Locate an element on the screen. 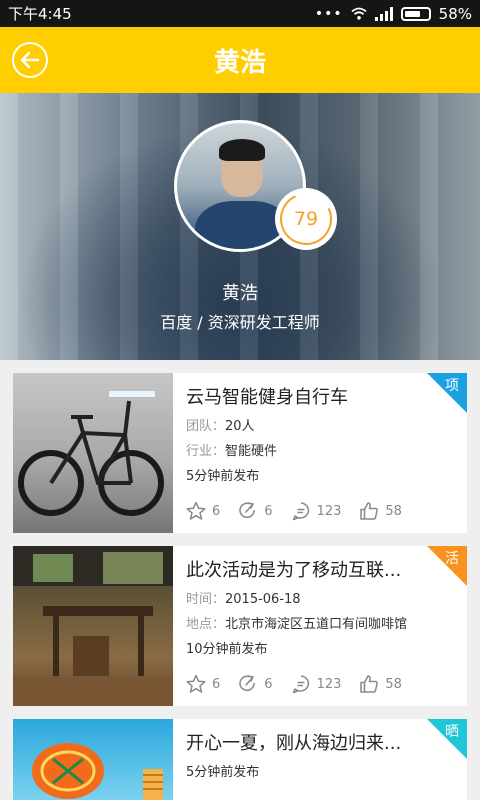  score-badge: 79 is located at coordinates (306, 219).